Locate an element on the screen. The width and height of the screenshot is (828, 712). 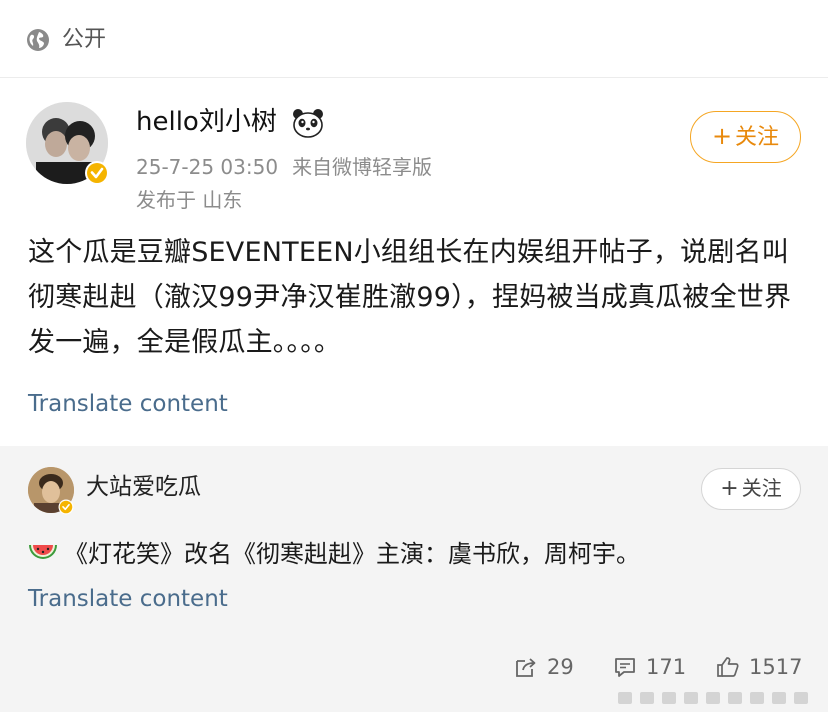
like-count-button: 1517 is located at coordinates (766, 667).